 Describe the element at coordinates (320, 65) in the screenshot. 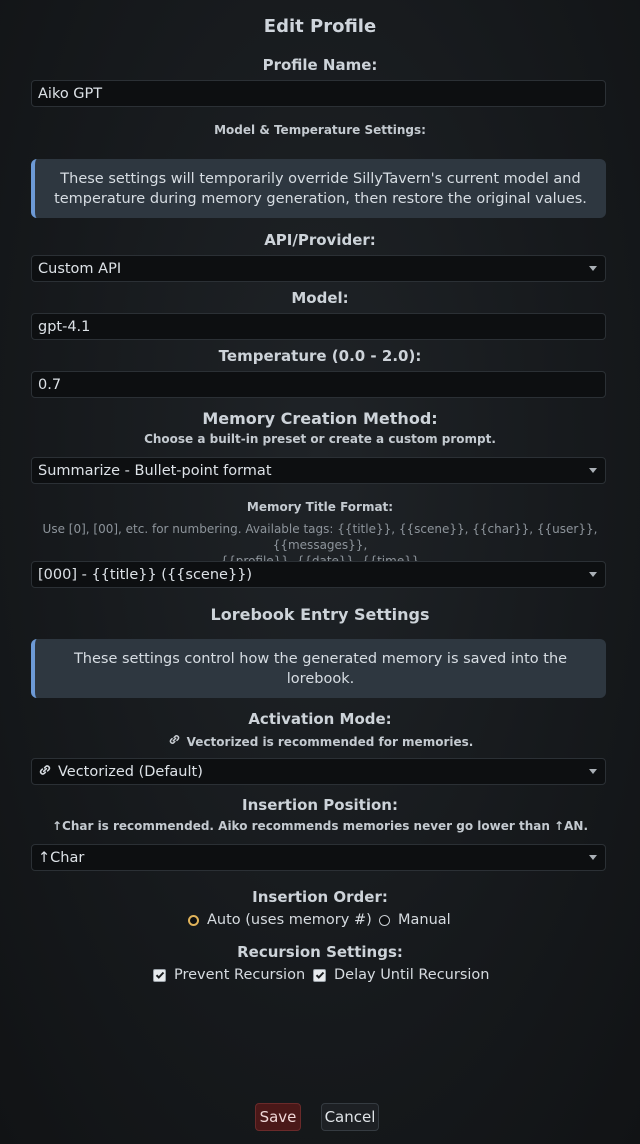

I see `profile-name-label: Profile Name:` at that location.